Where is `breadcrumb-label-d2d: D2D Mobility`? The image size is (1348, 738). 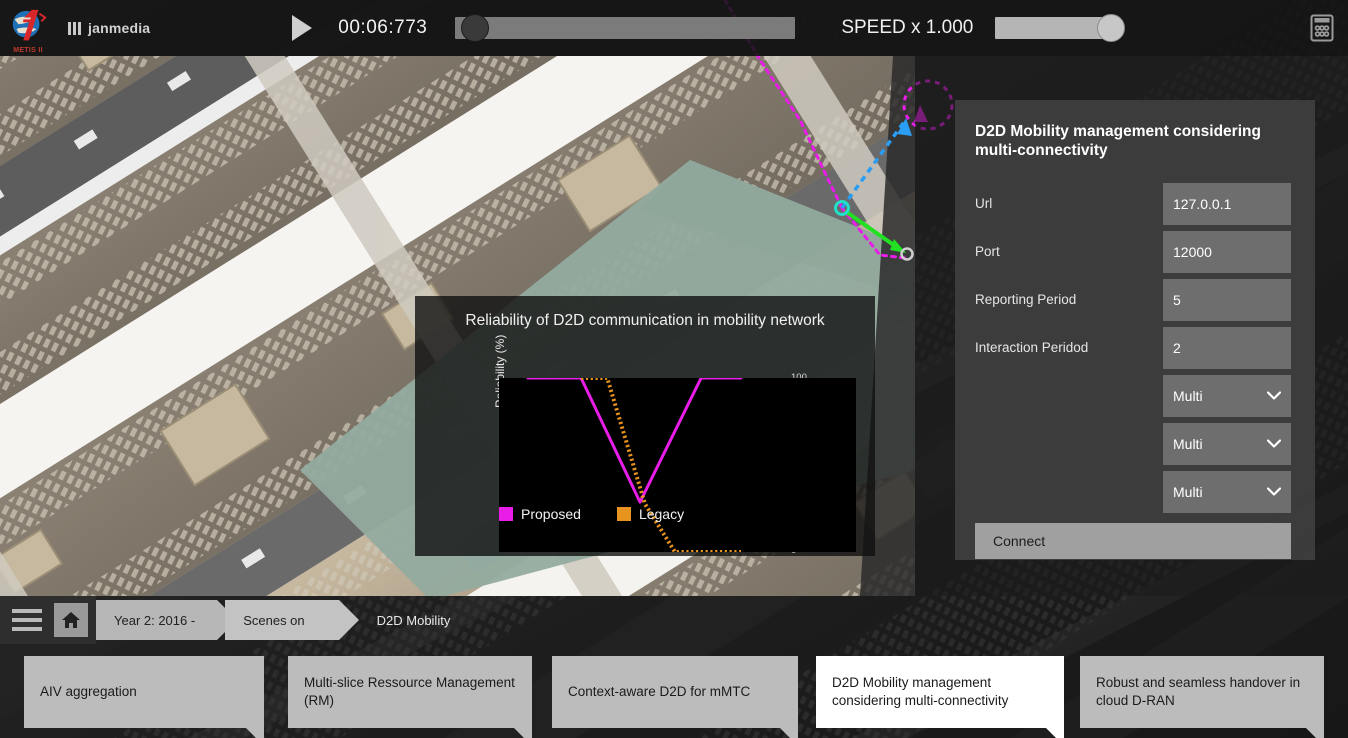 breadcrumb-label-d2d: D2D Mobility is located at coordinates (413, 620).